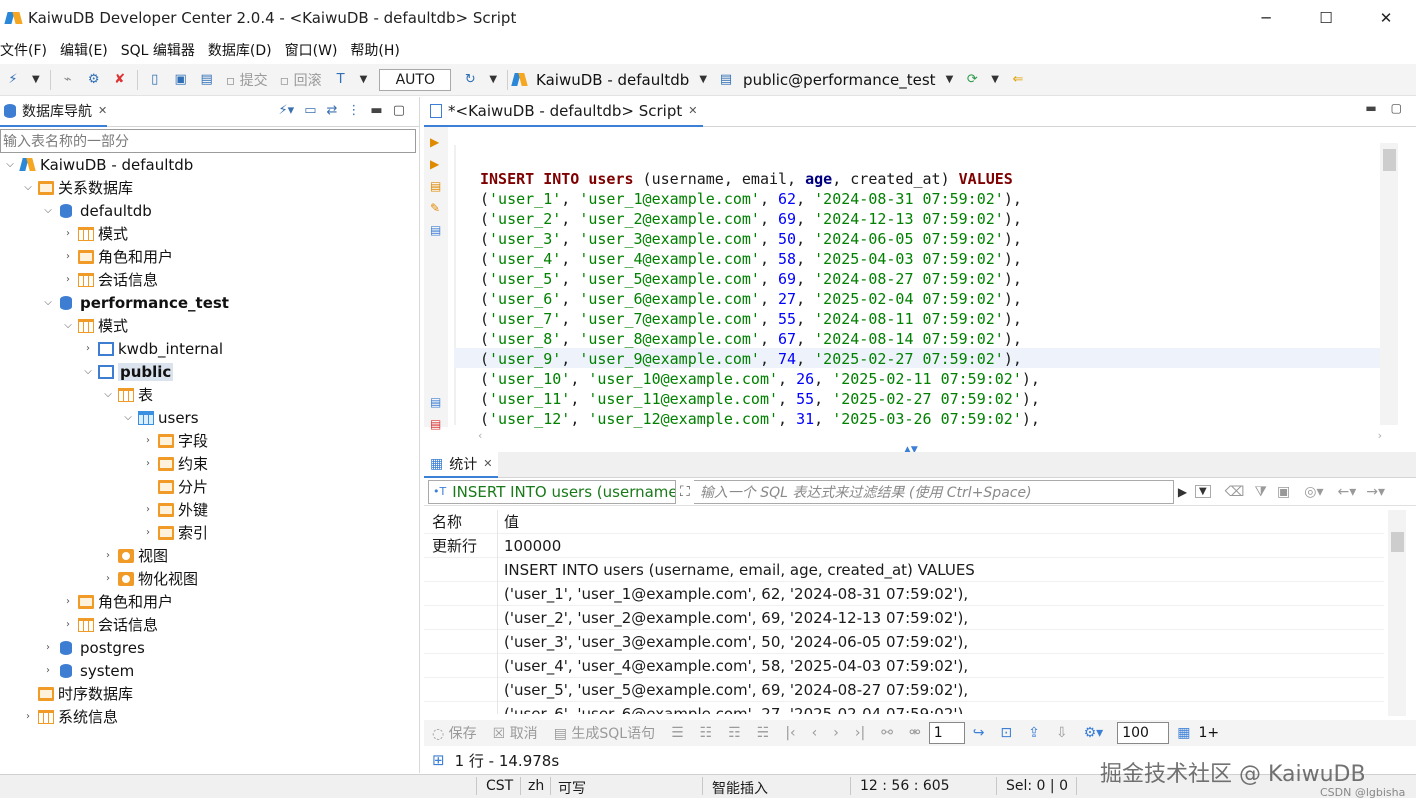 The height and width of the screenshot is (805, 1416). Describe the element at coordinates (1396, 108) in the screenshot. I see `maximize-panel-icon: ▢` at that location.